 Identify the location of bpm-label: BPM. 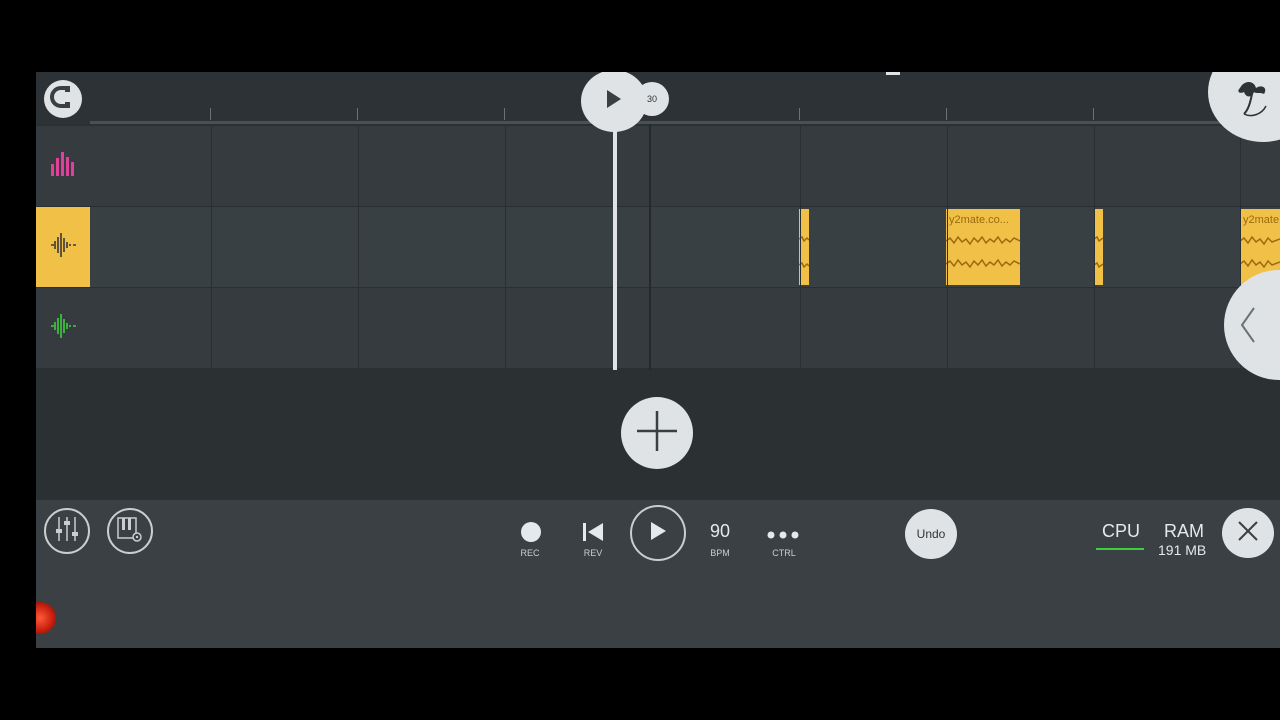
(720, 553).